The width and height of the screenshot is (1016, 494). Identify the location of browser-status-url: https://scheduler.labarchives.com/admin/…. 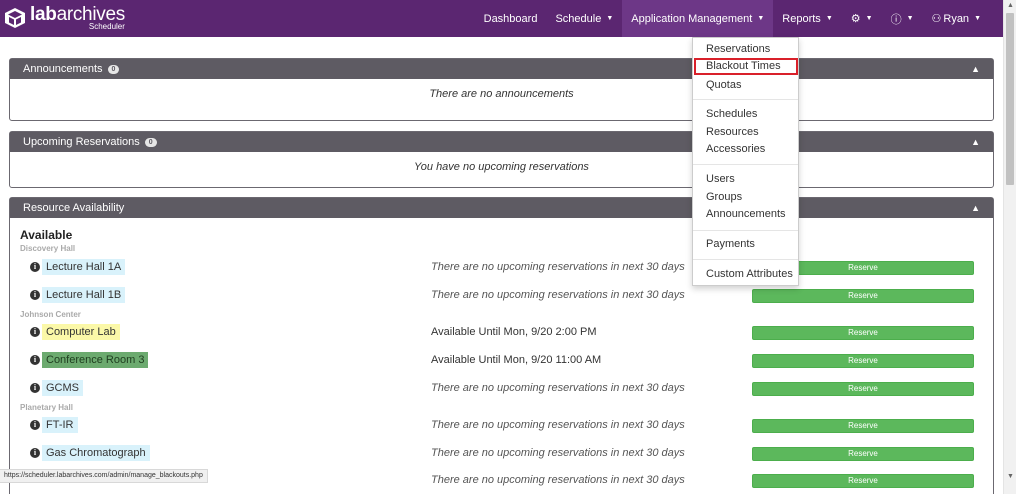
(104, 476).